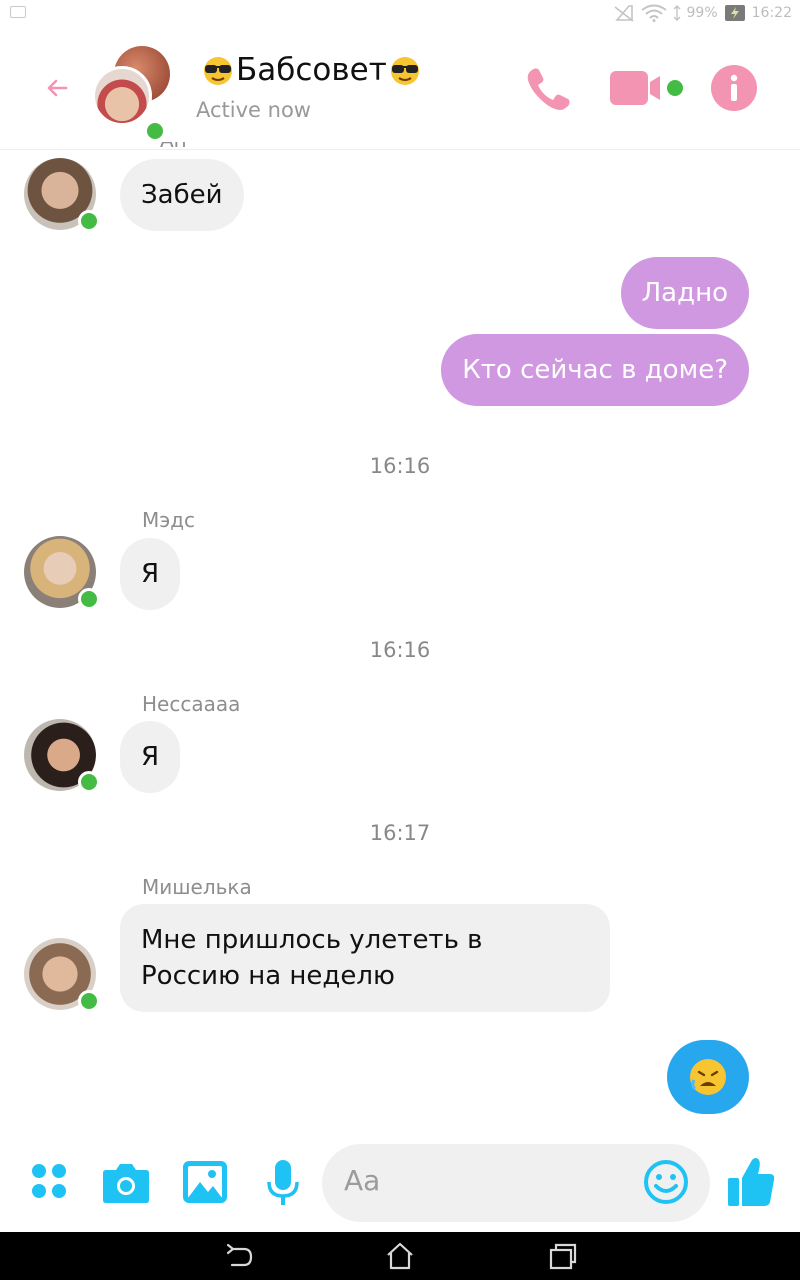 The height and width of the screenshot is (1280, 800). Describe the element at coordinates (684, 293) in the screenshot. I see `message-bubble-outgoing: Ладно` at that location.